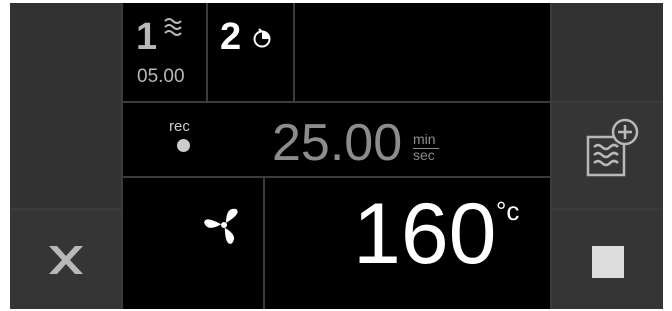  What do you see at coordinates (607, 52) in the screenshot?
I see `right-empty-panel` at bounding box center [607, 52].